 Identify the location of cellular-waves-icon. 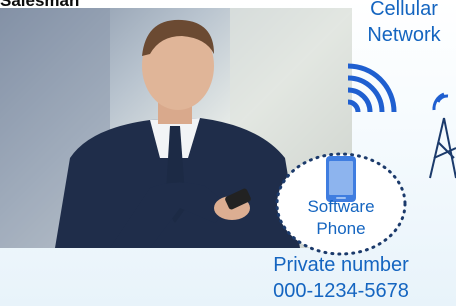
(372, 88).